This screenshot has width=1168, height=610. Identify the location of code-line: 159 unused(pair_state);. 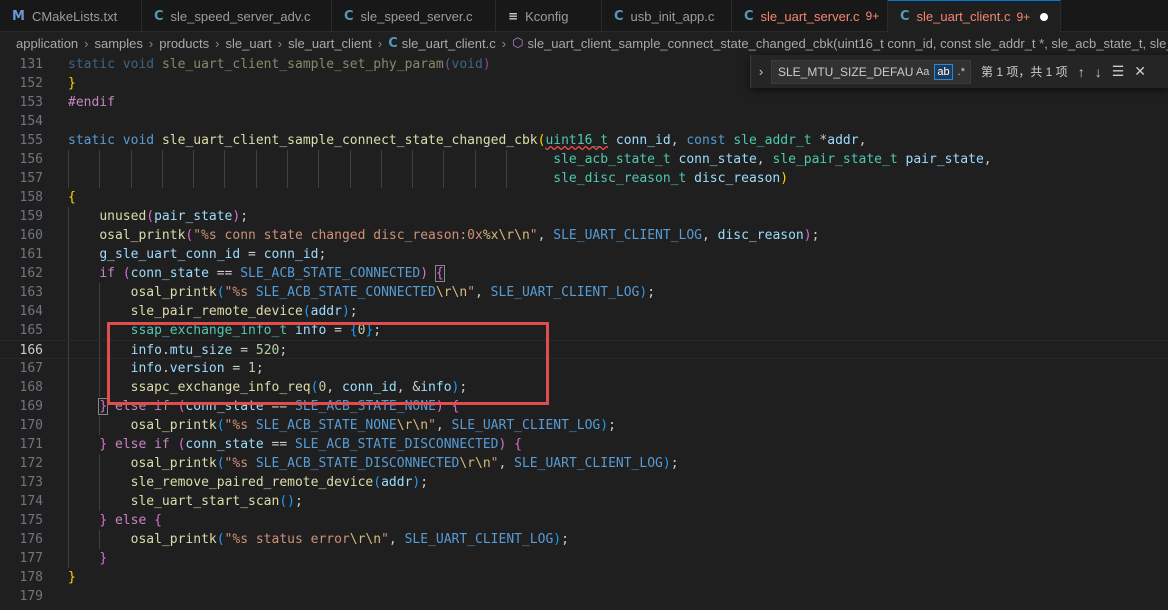
(584, 216).